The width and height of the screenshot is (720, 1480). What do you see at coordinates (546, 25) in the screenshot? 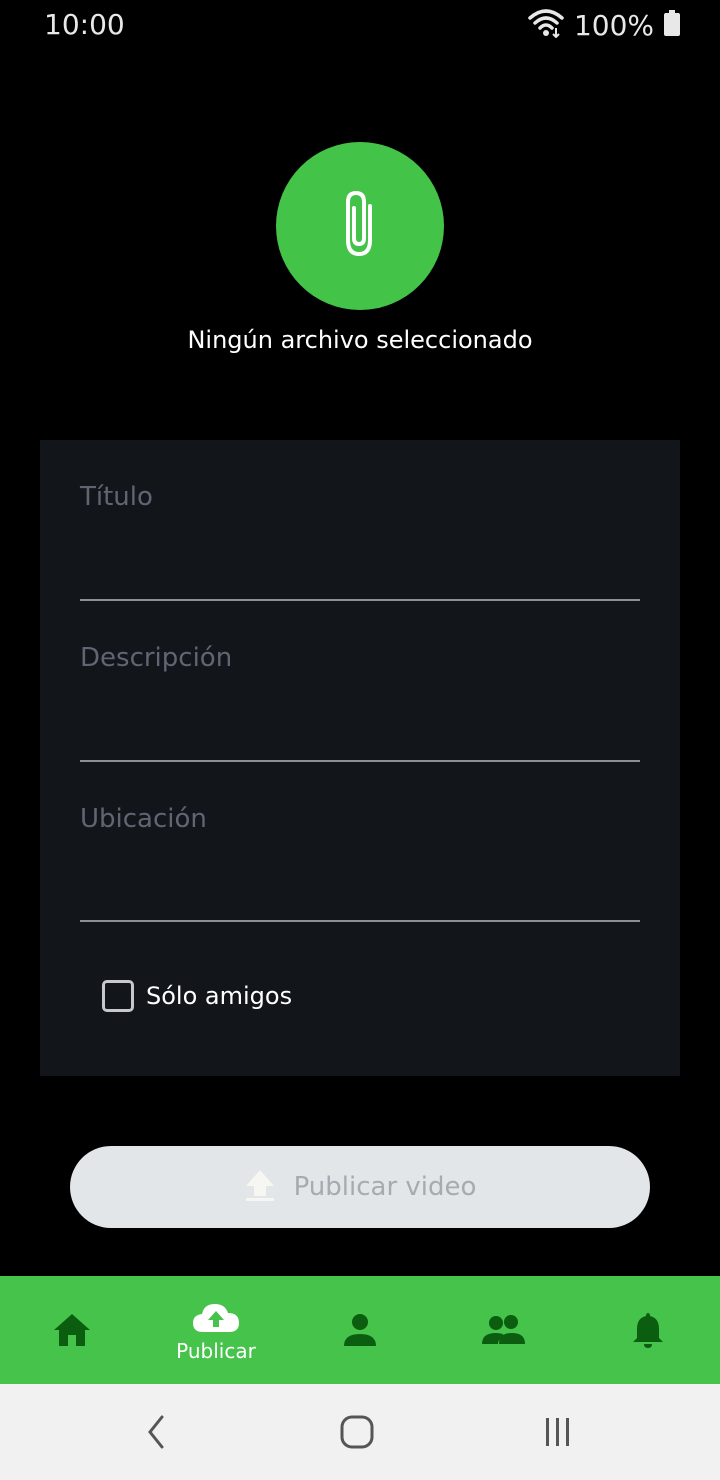
I see `wifi-icon` at bounding box center [546, 25].